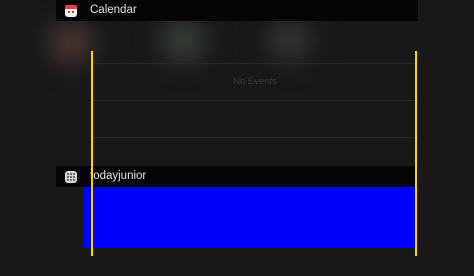 The height and width of the screenshot is (276, 474). I want to click on right-guide-line, so click(416, 153).